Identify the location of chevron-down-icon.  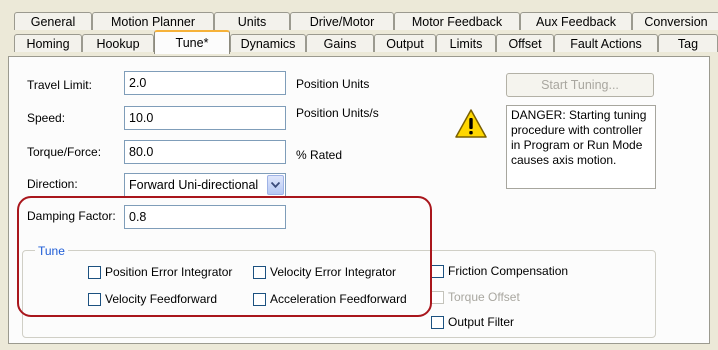
(275, 185).